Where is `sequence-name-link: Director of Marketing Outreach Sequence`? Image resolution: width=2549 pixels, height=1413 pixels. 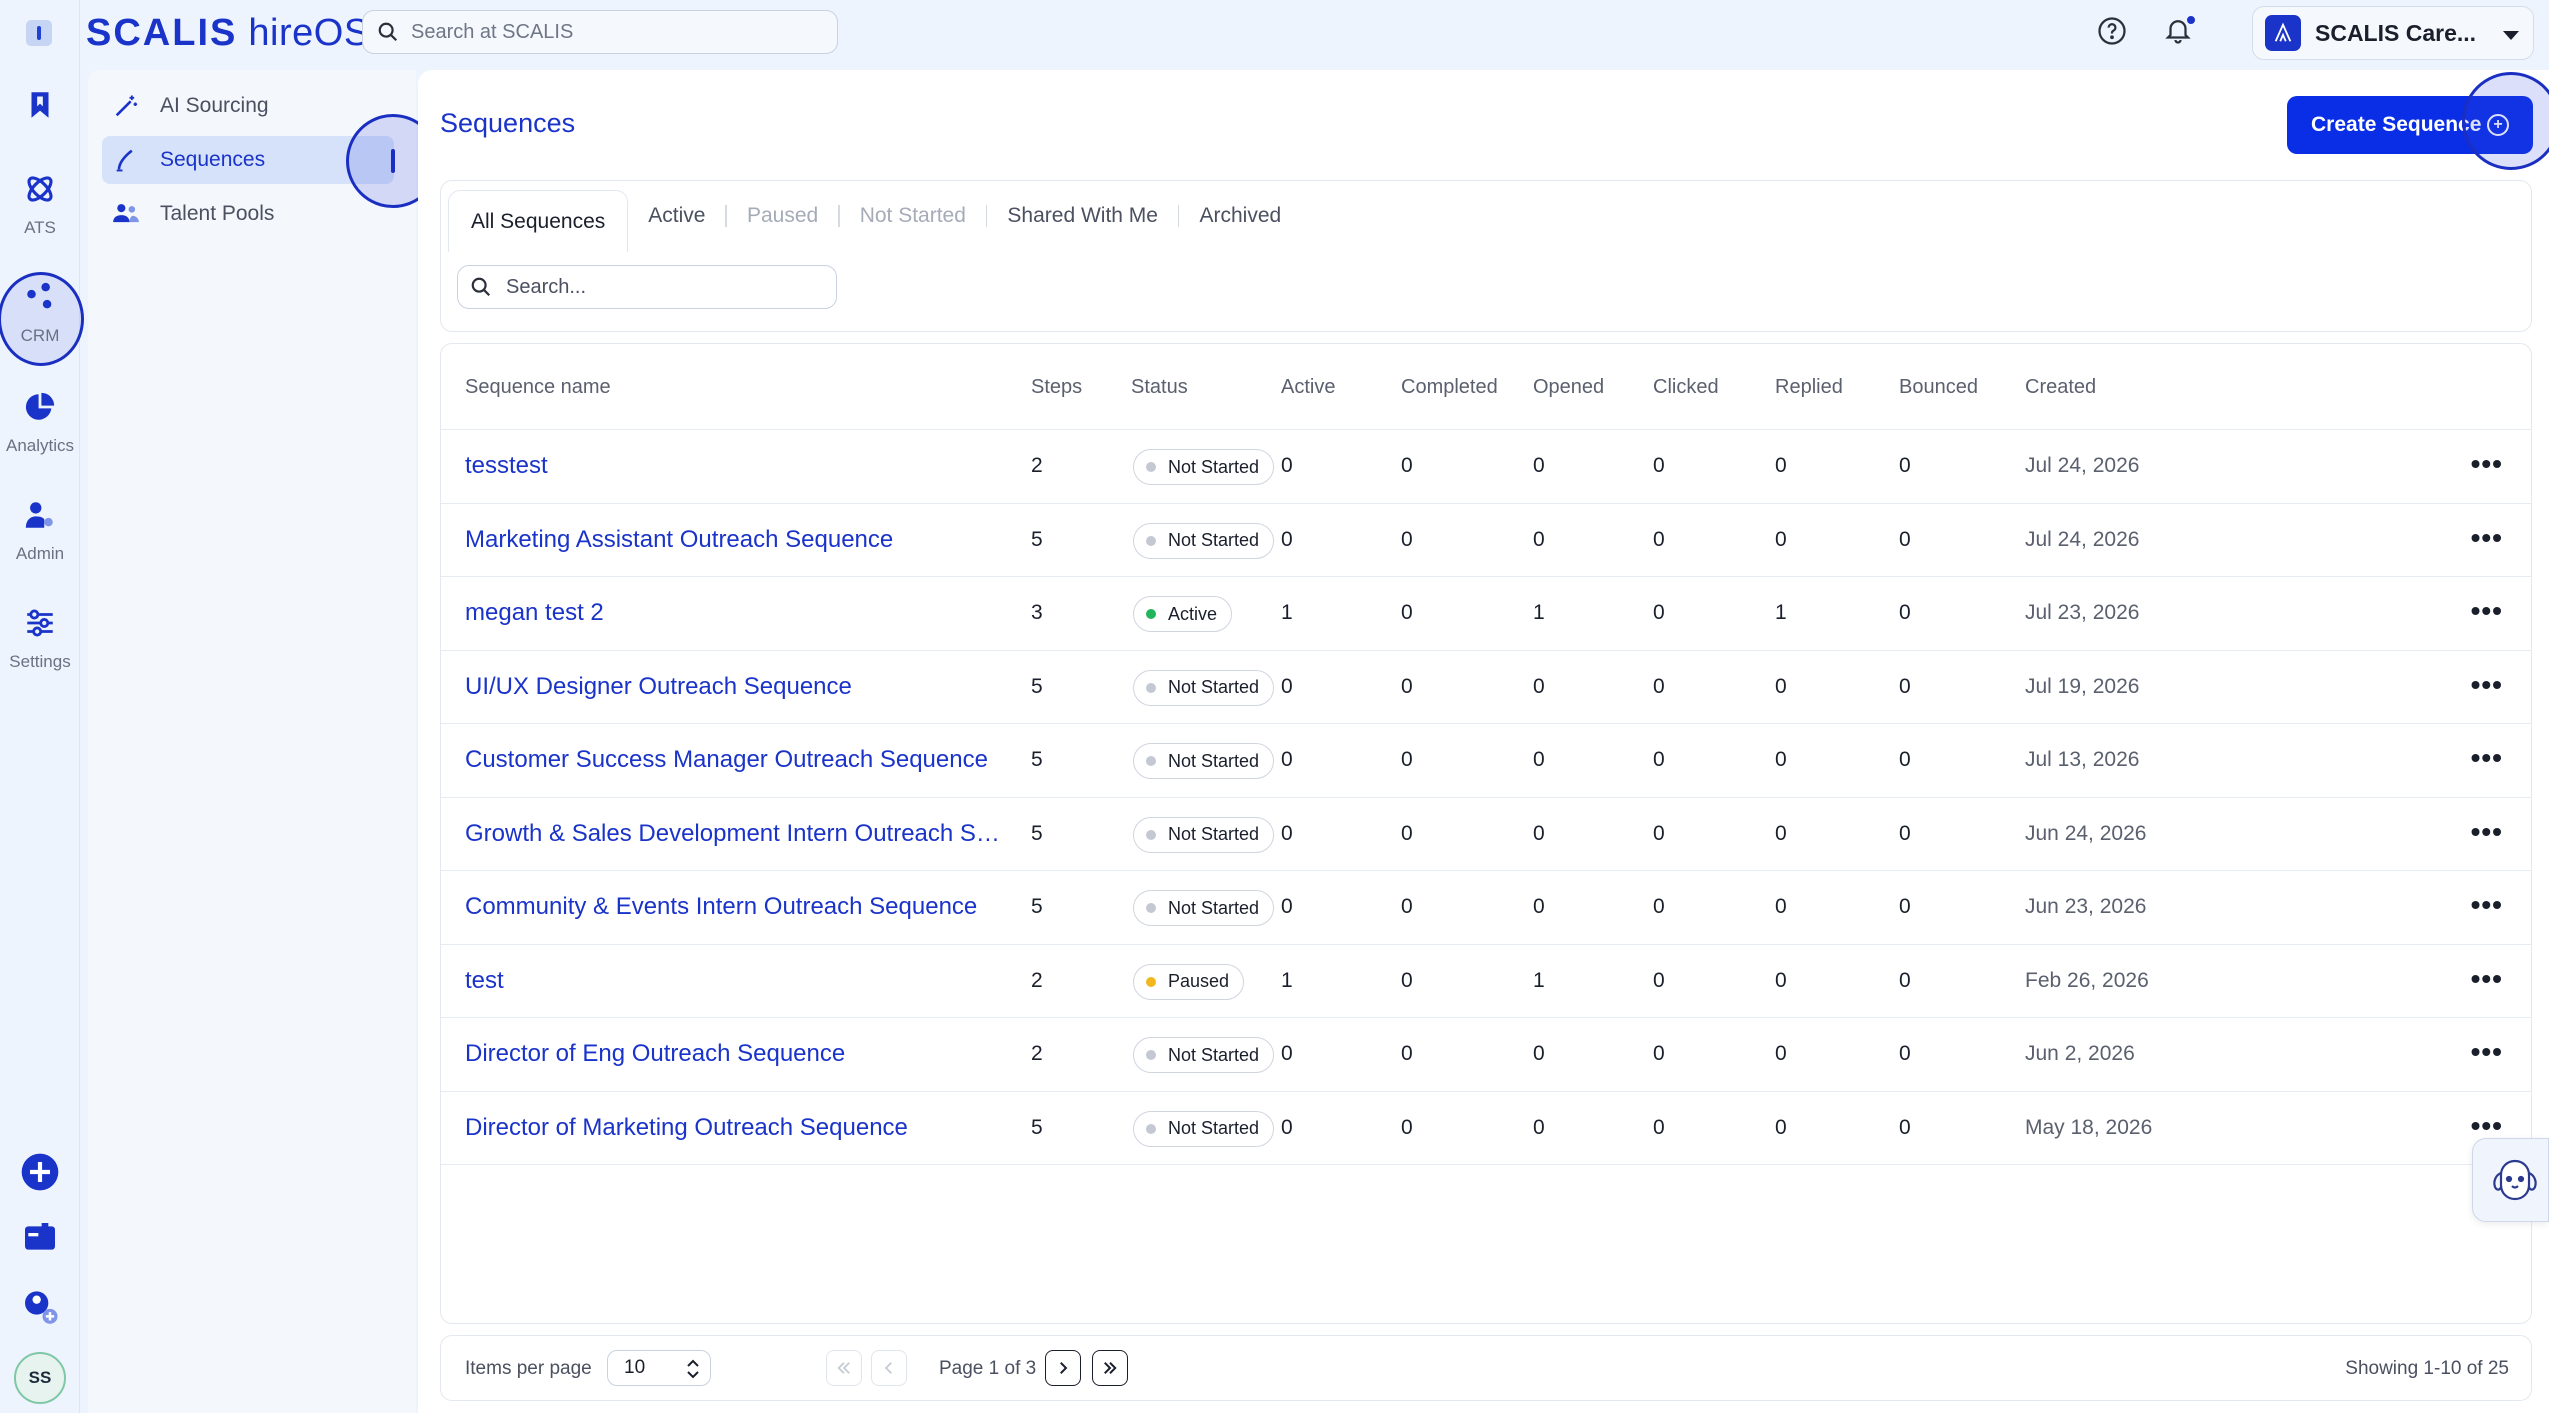
sequence-name-link: Director of Marketing Outreach Sequence is located at coordinates (686, 1128).